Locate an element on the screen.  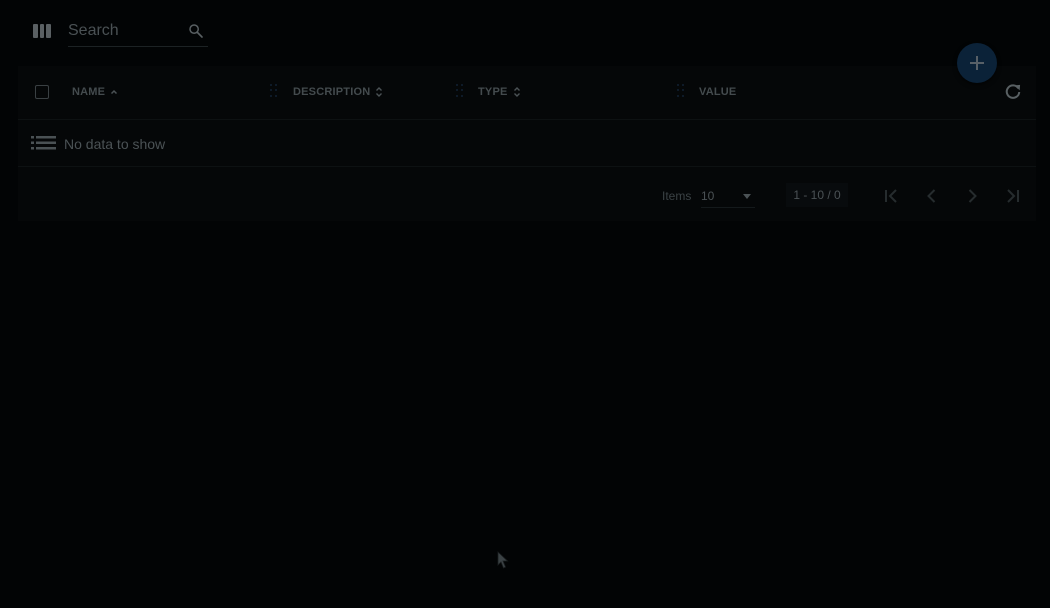
last-page-button is located at coordinates (1012, 196).